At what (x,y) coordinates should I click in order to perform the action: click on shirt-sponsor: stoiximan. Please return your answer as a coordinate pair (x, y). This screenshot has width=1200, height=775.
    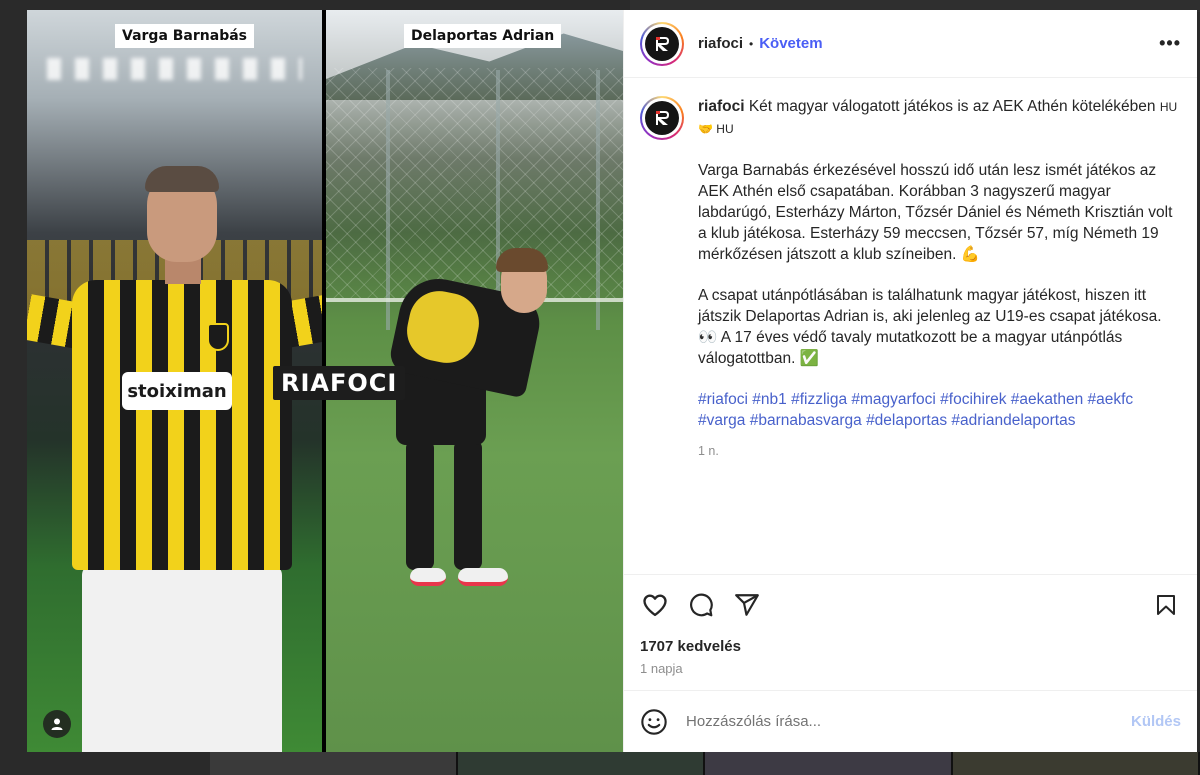
    Looking at the image, I should click on (177, 391).